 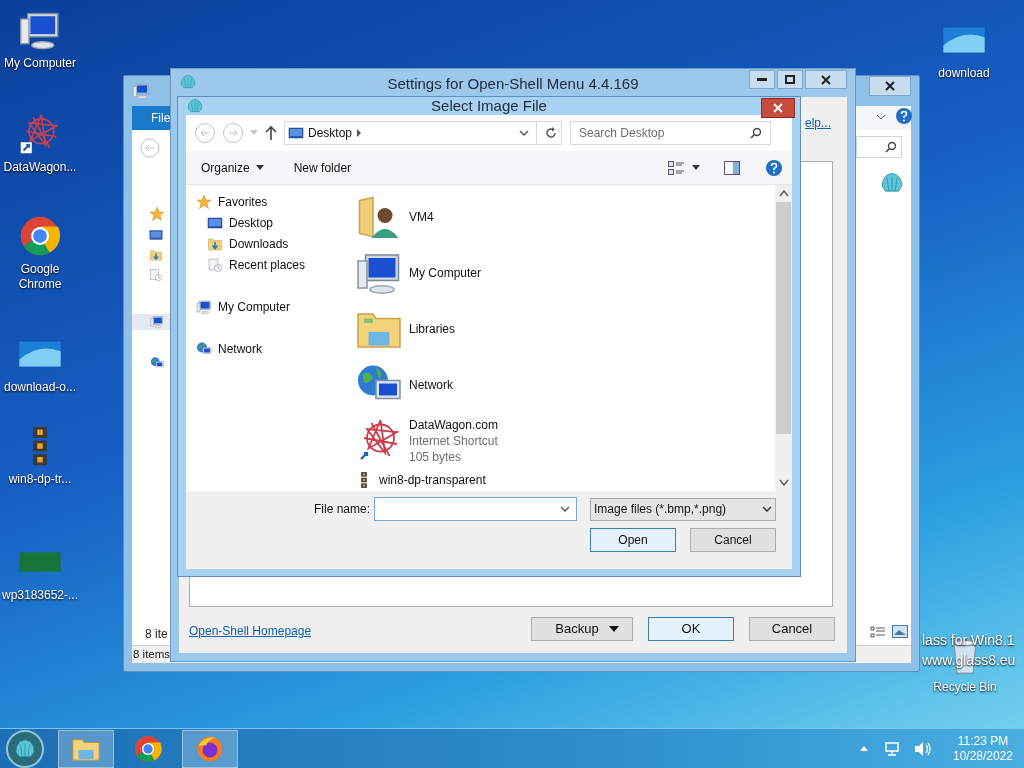 What do you see at coordinates (232, 167) in the screenshot?
I see `toolbar-button: Organize` at bounding box center [232, 167].